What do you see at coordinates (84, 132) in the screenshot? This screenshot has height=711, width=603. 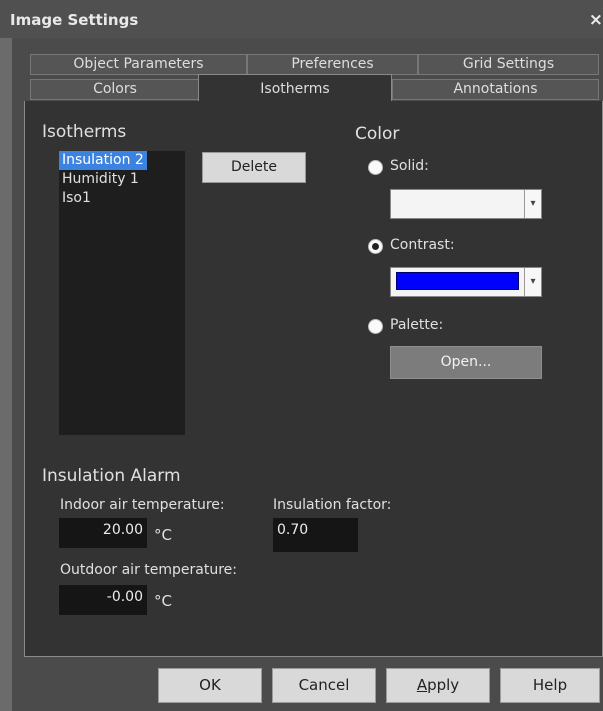 I see `isotherms-section-title: Isotherms` at bounding box center [84, 132].